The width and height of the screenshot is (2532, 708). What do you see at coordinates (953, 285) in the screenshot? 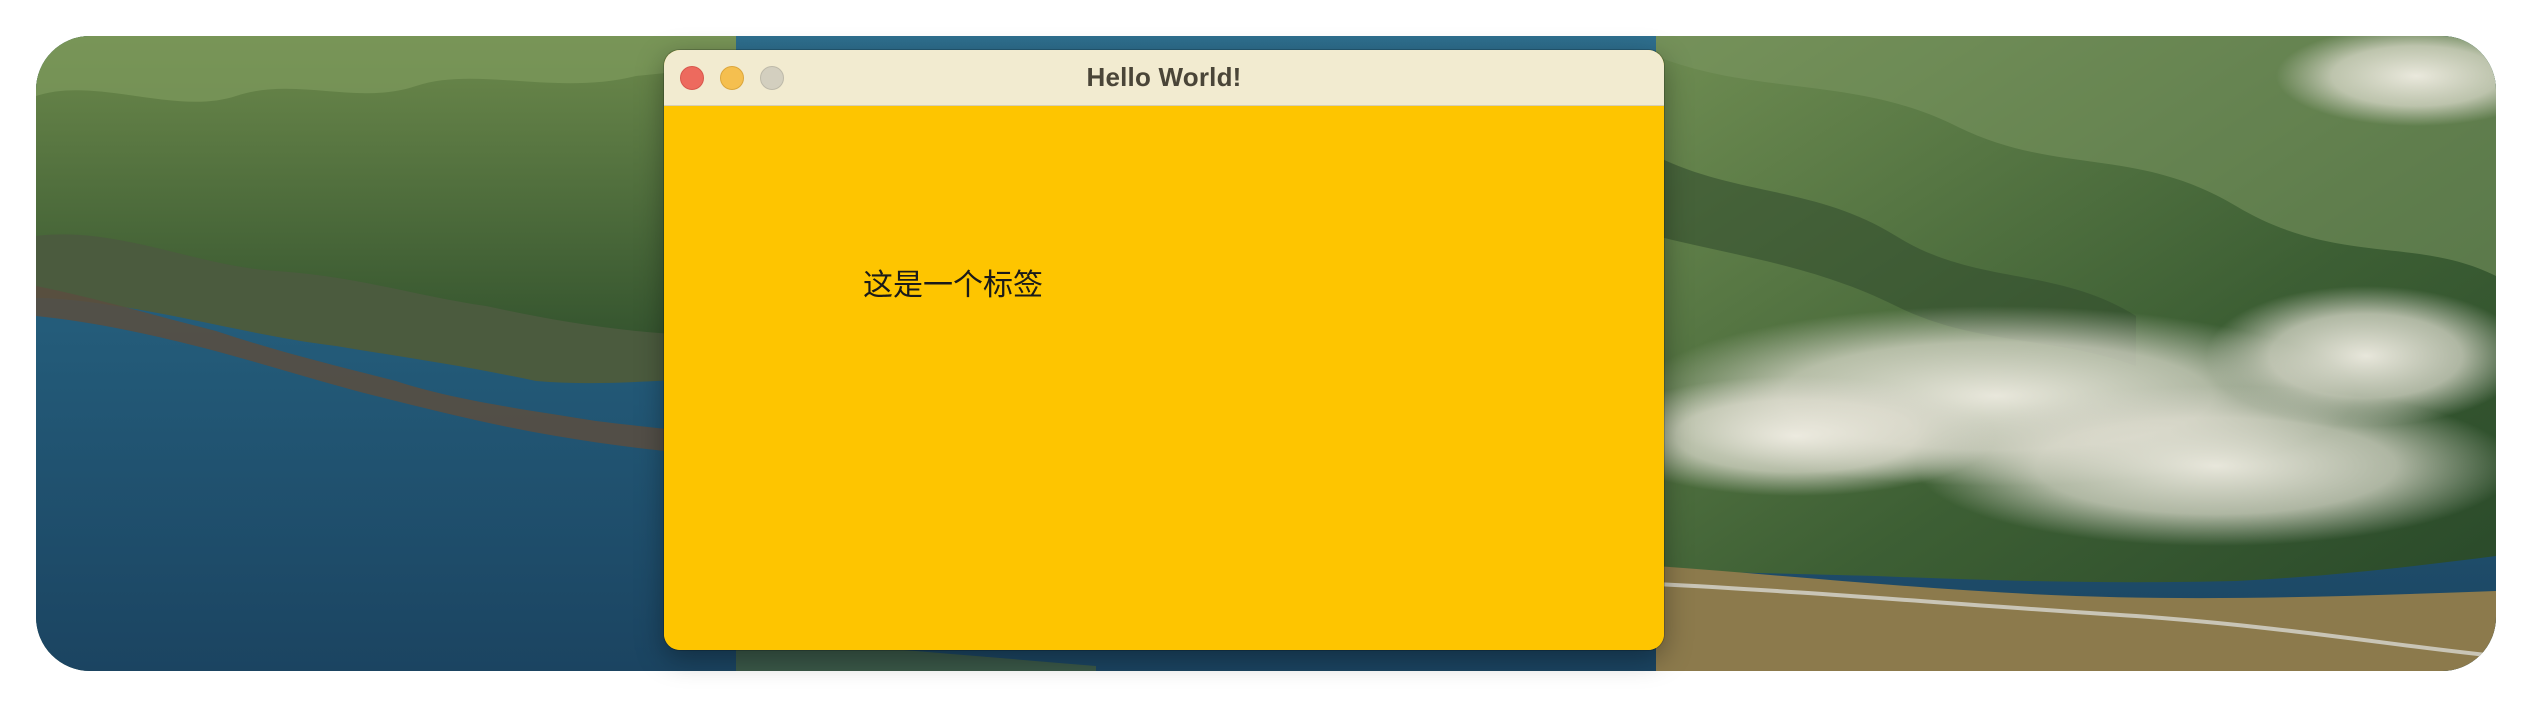
I see `text-label: 这是一个标签` at bounding box center [953, 285].